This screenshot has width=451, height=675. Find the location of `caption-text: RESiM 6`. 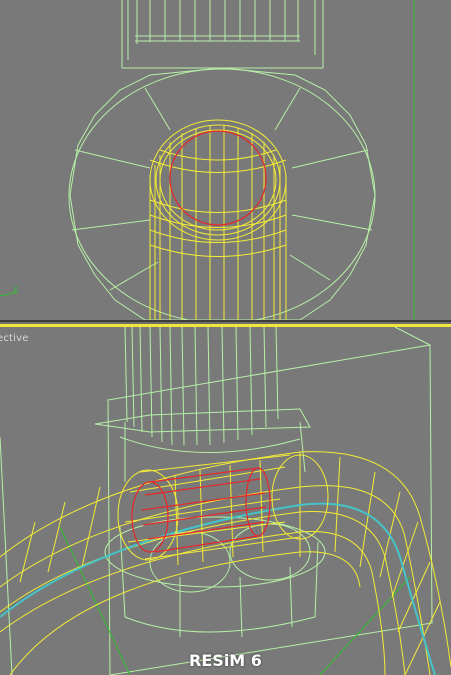

caption-text: RESiM 6 is located at coordinates (225, 660).